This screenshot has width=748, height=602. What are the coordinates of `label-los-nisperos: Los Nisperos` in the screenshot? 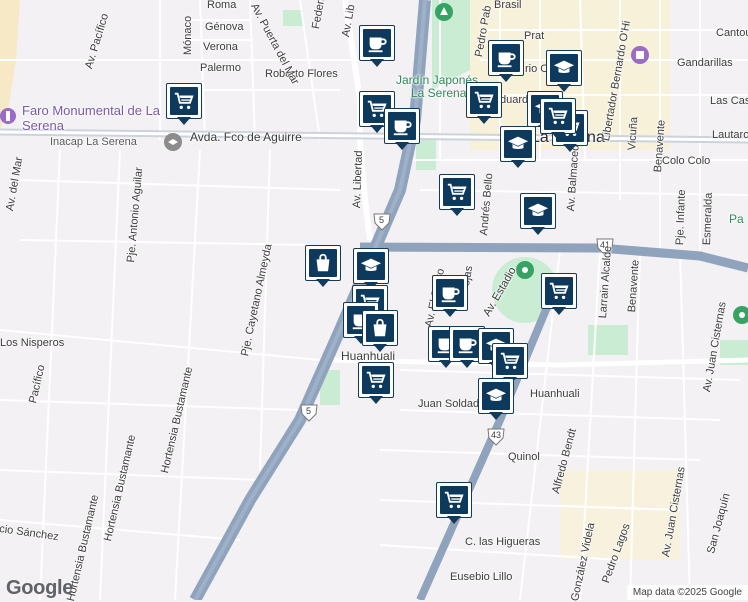 It's located at (32, 343).